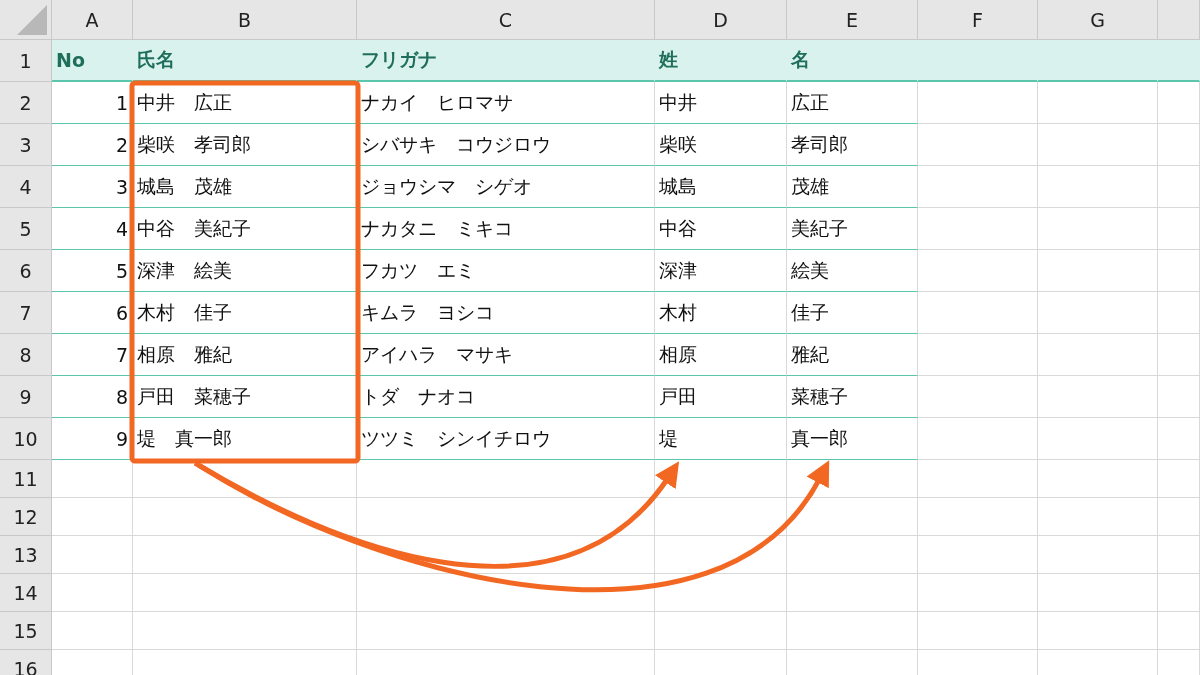 Image resolution: width=1200 pixels, height=675 pixels. Describe the element at coordinates (1179, 20) in the screenshot. I see `column-header` at that location.